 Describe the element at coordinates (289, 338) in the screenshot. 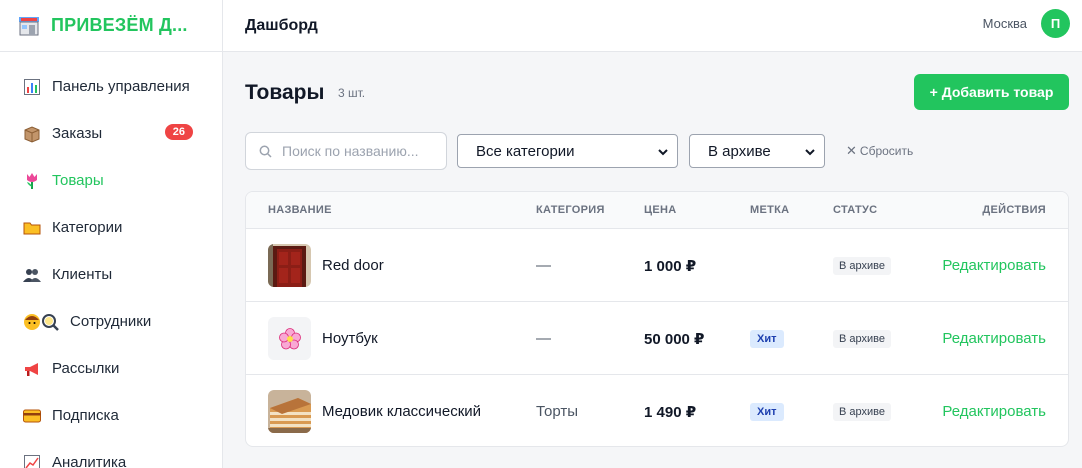

I see `flower-icon` at that location.